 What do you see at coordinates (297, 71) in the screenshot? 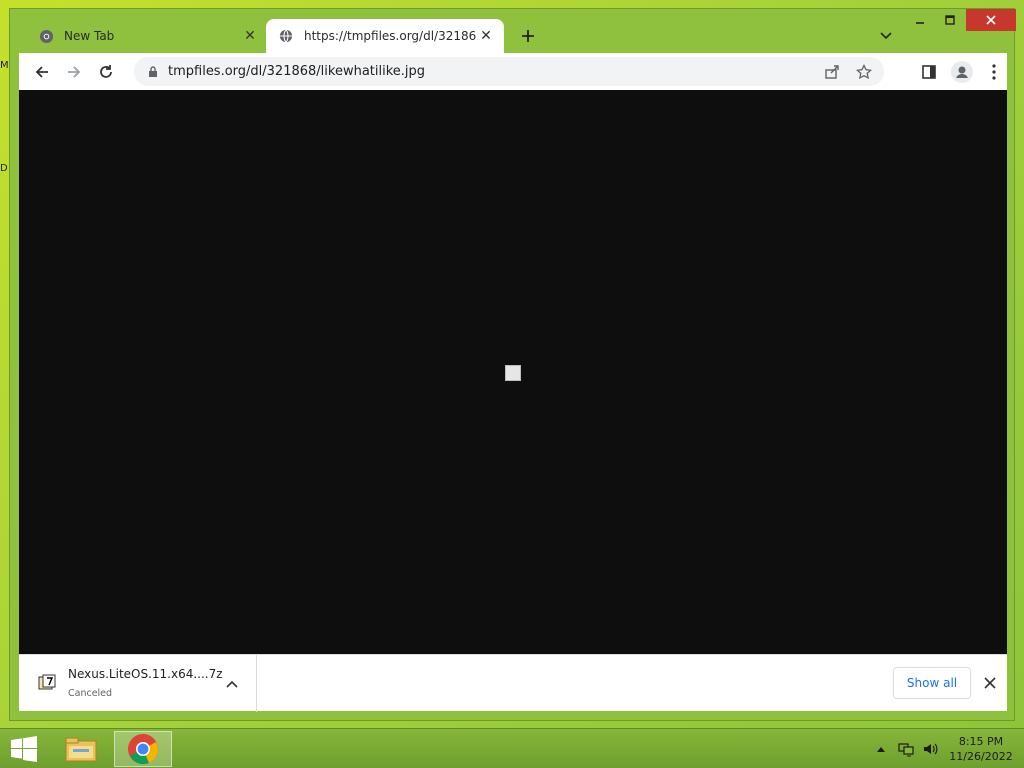
I see `url-text: tmpfiles.org/dl/321868/likewhatilike.jpg` at bounding box center [297, 71].